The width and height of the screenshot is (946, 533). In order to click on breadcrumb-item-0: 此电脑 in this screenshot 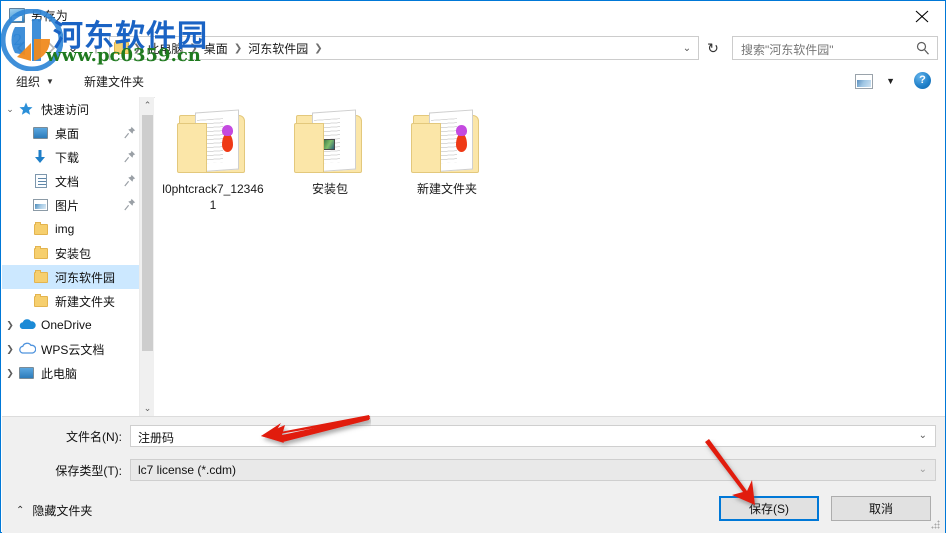, I will do `click(165, 48)`.